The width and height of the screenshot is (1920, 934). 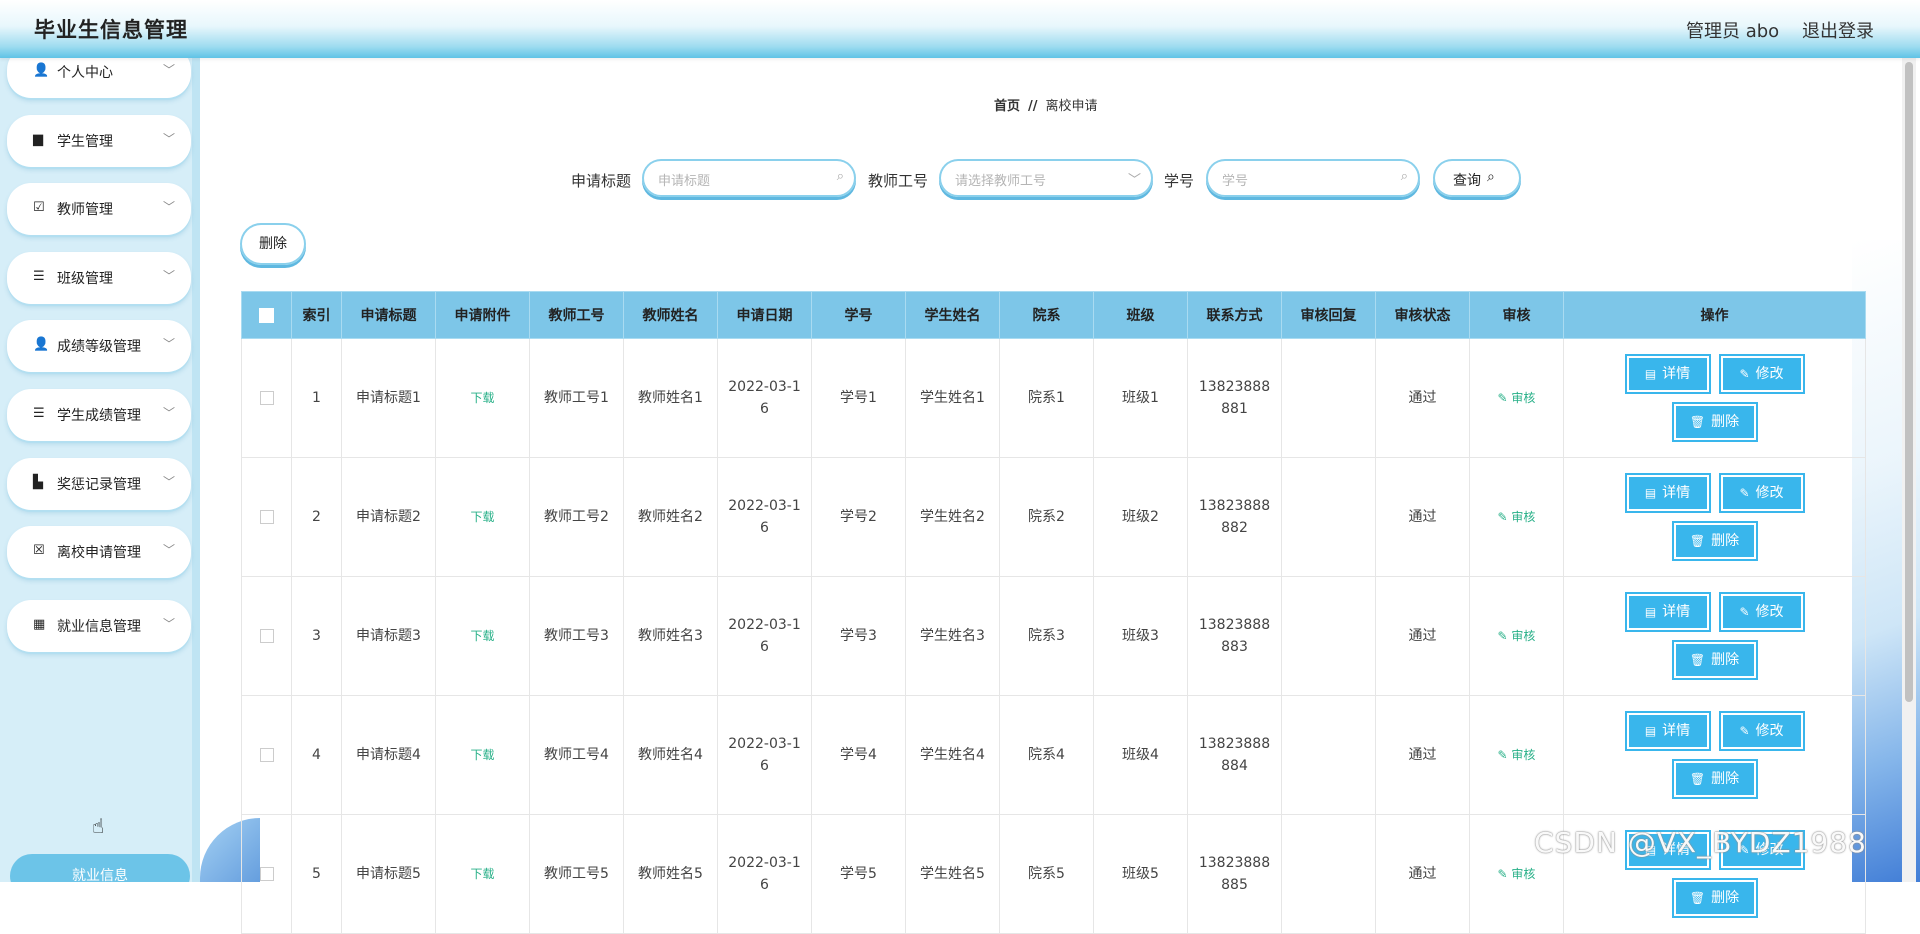 I want to click on logout-link: 退出登录, so click(x=1838, y=30).